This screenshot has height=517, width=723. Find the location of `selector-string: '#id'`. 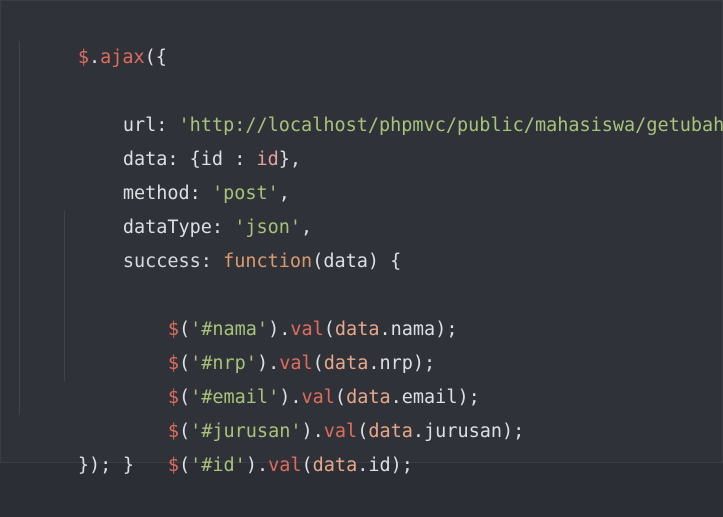

selector-string: '#id' is located at coordinates (218, 465).